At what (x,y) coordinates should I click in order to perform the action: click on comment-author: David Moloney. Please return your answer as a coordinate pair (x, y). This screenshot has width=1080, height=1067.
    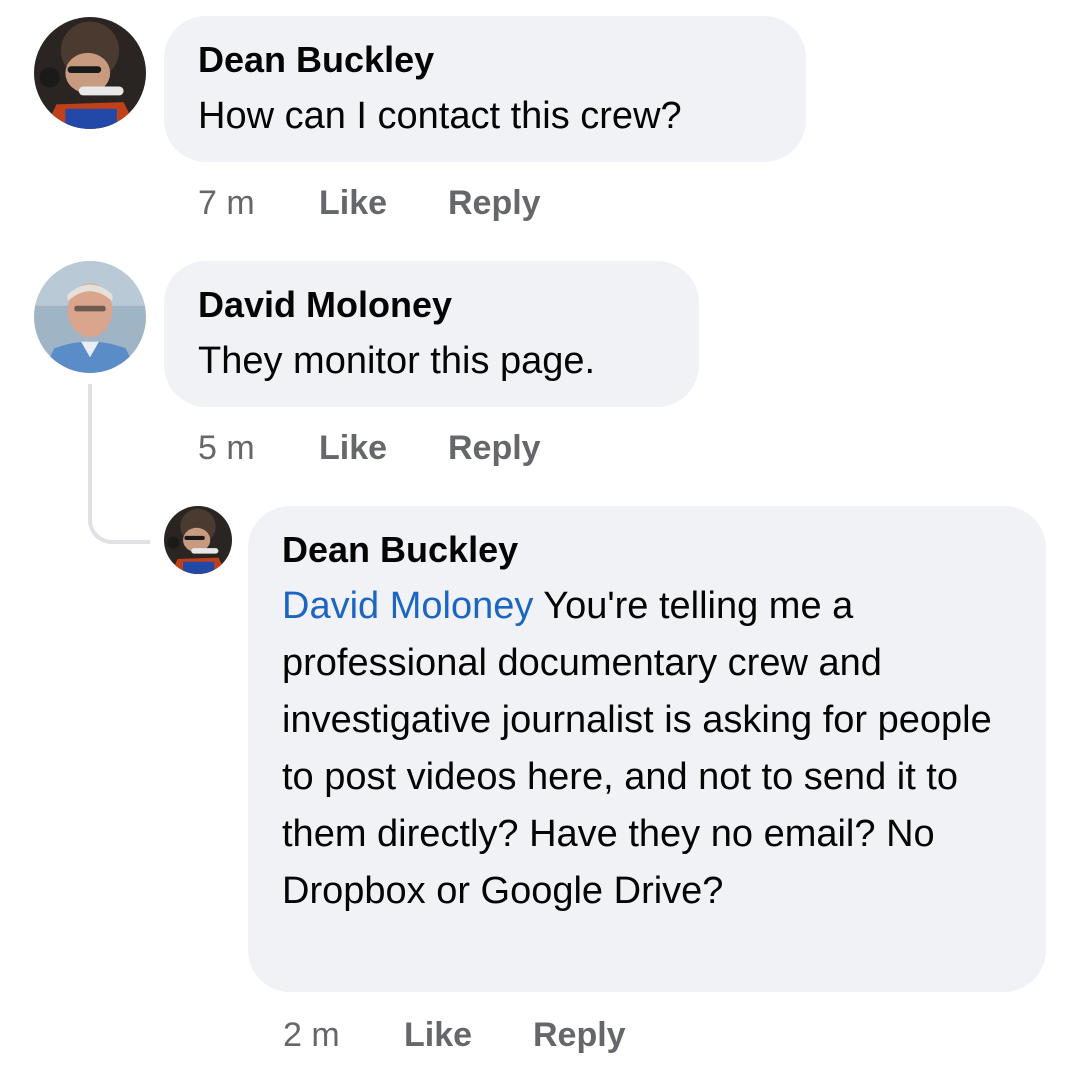
    Looking at the image, I should click on (325, 305).